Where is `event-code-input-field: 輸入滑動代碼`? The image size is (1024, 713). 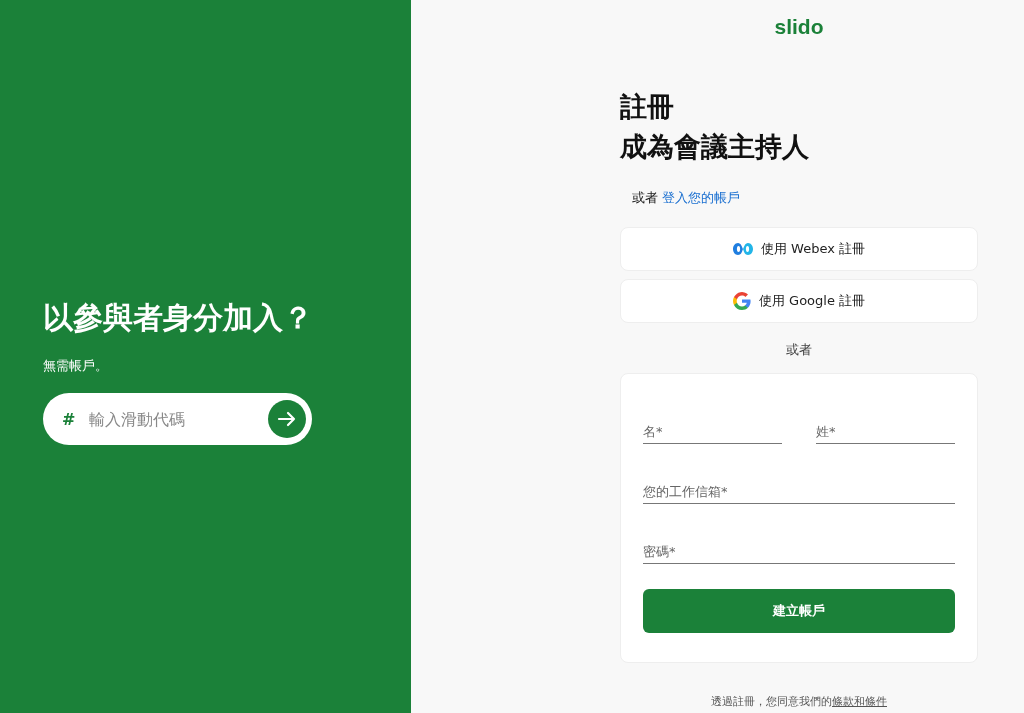 event-code-input-field: 輸入滑動代碼 is located at coordinates (177, 419).